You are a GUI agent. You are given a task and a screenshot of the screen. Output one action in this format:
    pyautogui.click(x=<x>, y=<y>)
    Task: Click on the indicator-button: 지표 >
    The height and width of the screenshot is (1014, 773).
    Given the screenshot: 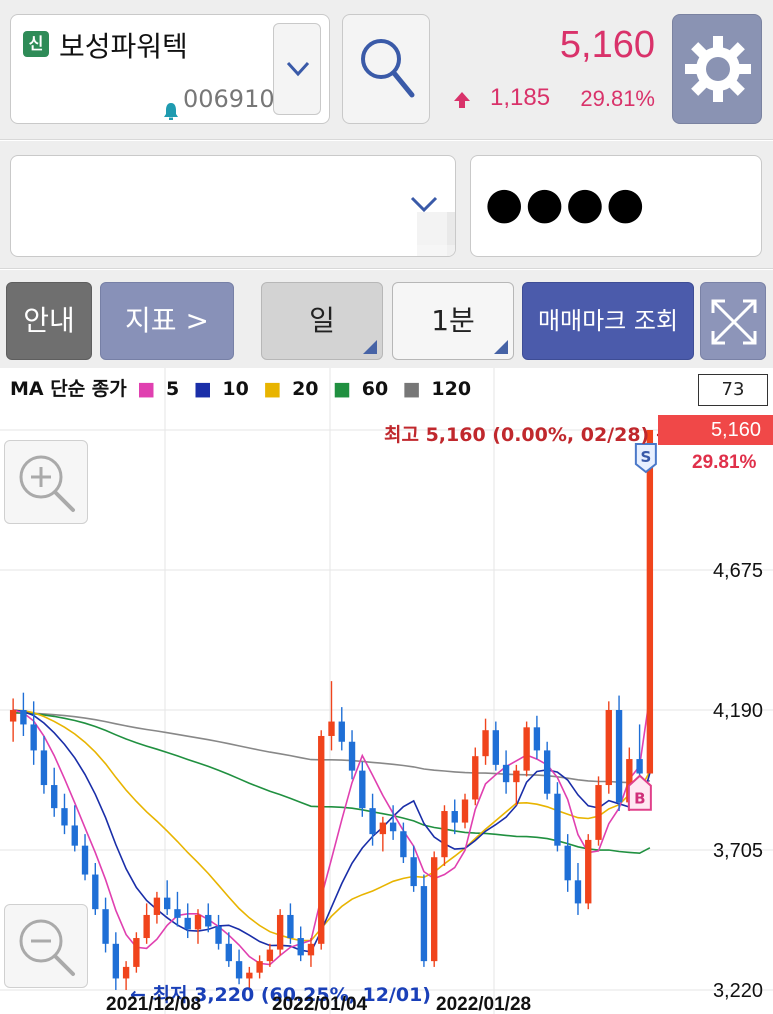 What is the action you would take?
    pyautogui.click(x=167, y=321)
    